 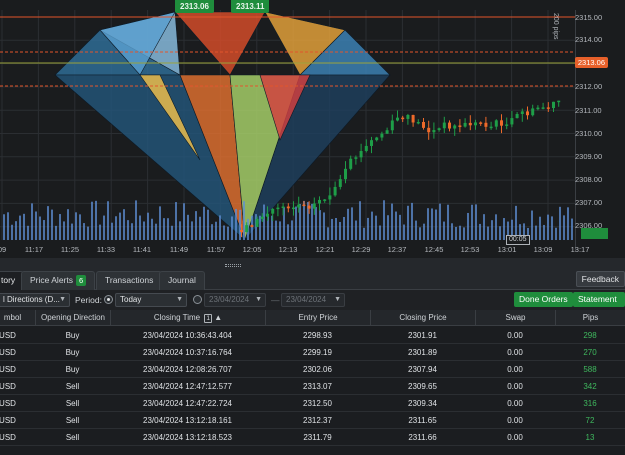 I want to click on price-axis-label: 2307.00, so click(x=589, y=202).